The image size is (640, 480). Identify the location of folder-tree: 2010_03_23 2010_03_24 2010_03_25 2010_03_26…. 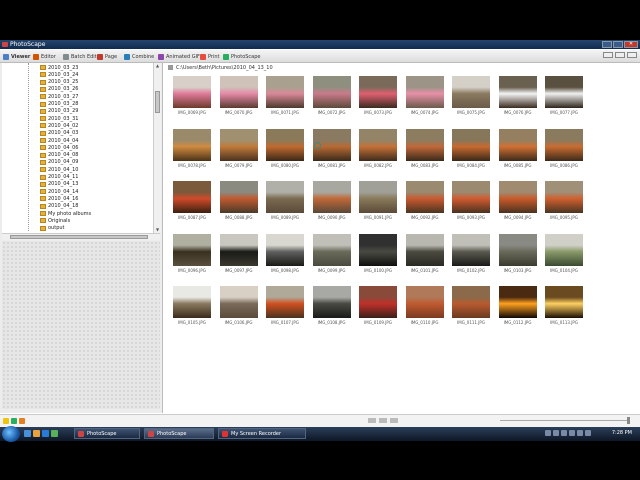
(78, 148).